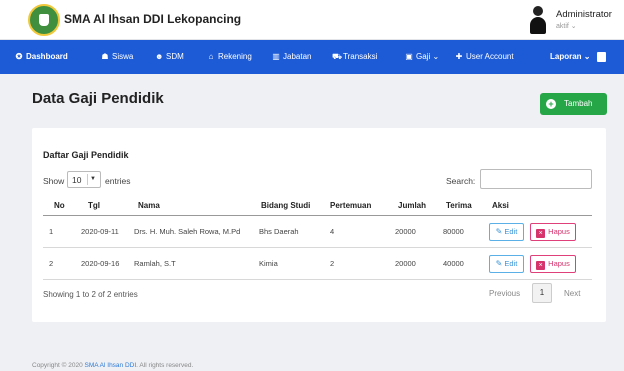 This screenshot has width=624, height=371. What do you see at coordinates (428, 56) in the screenshot?
I see `nav-gaji-label: Gaji ⌄` at bounding box center [428, 56].